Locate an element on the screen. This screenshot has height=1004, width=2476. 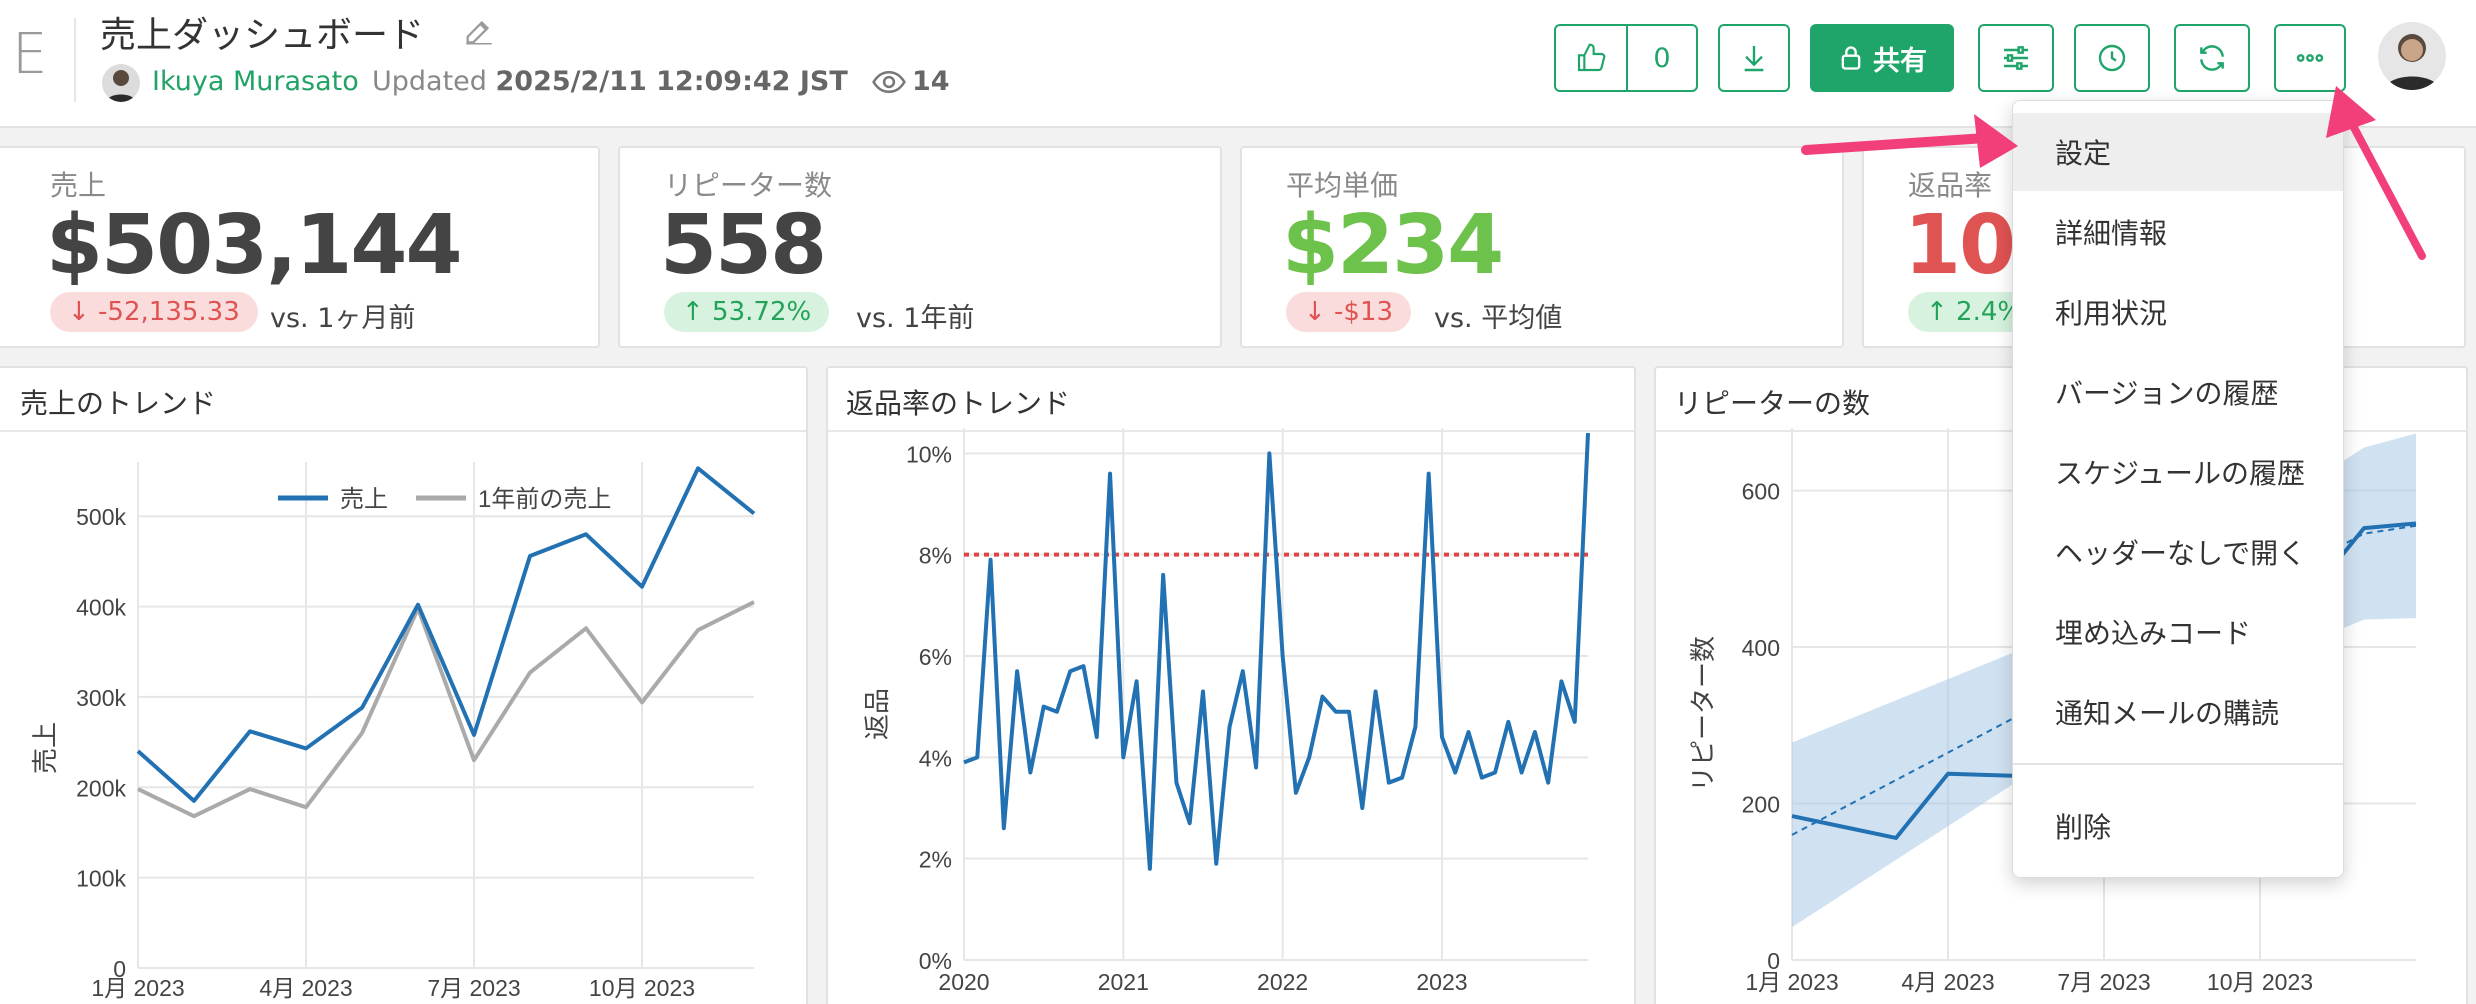
author-avatar is located at coordinates (121, 83).